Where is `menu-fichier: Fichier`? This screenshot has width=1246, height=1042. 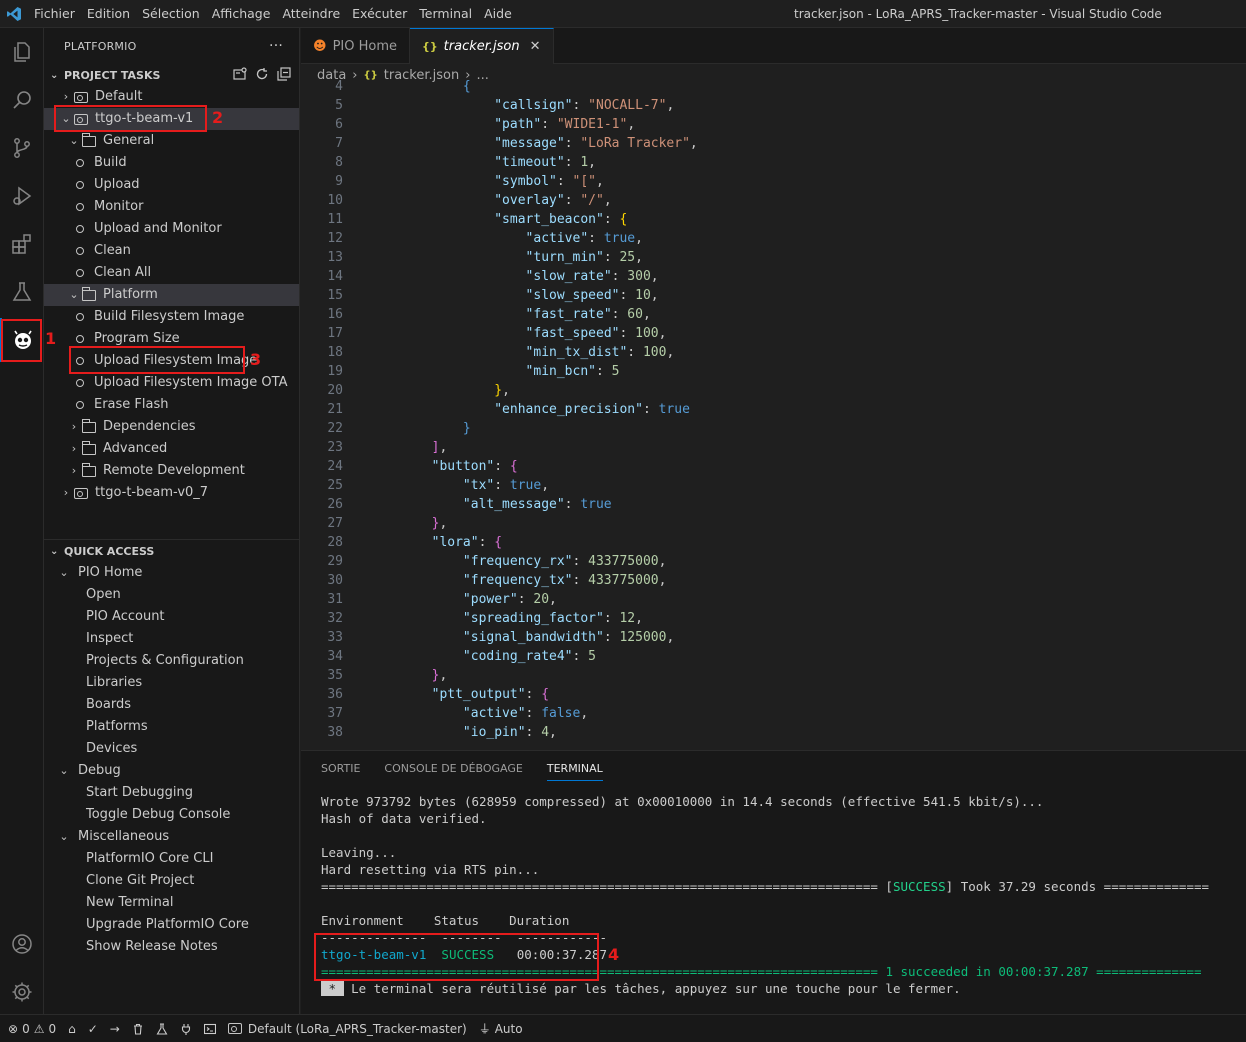 menu-fichier: Fichier is located at coordinates (54, 14).